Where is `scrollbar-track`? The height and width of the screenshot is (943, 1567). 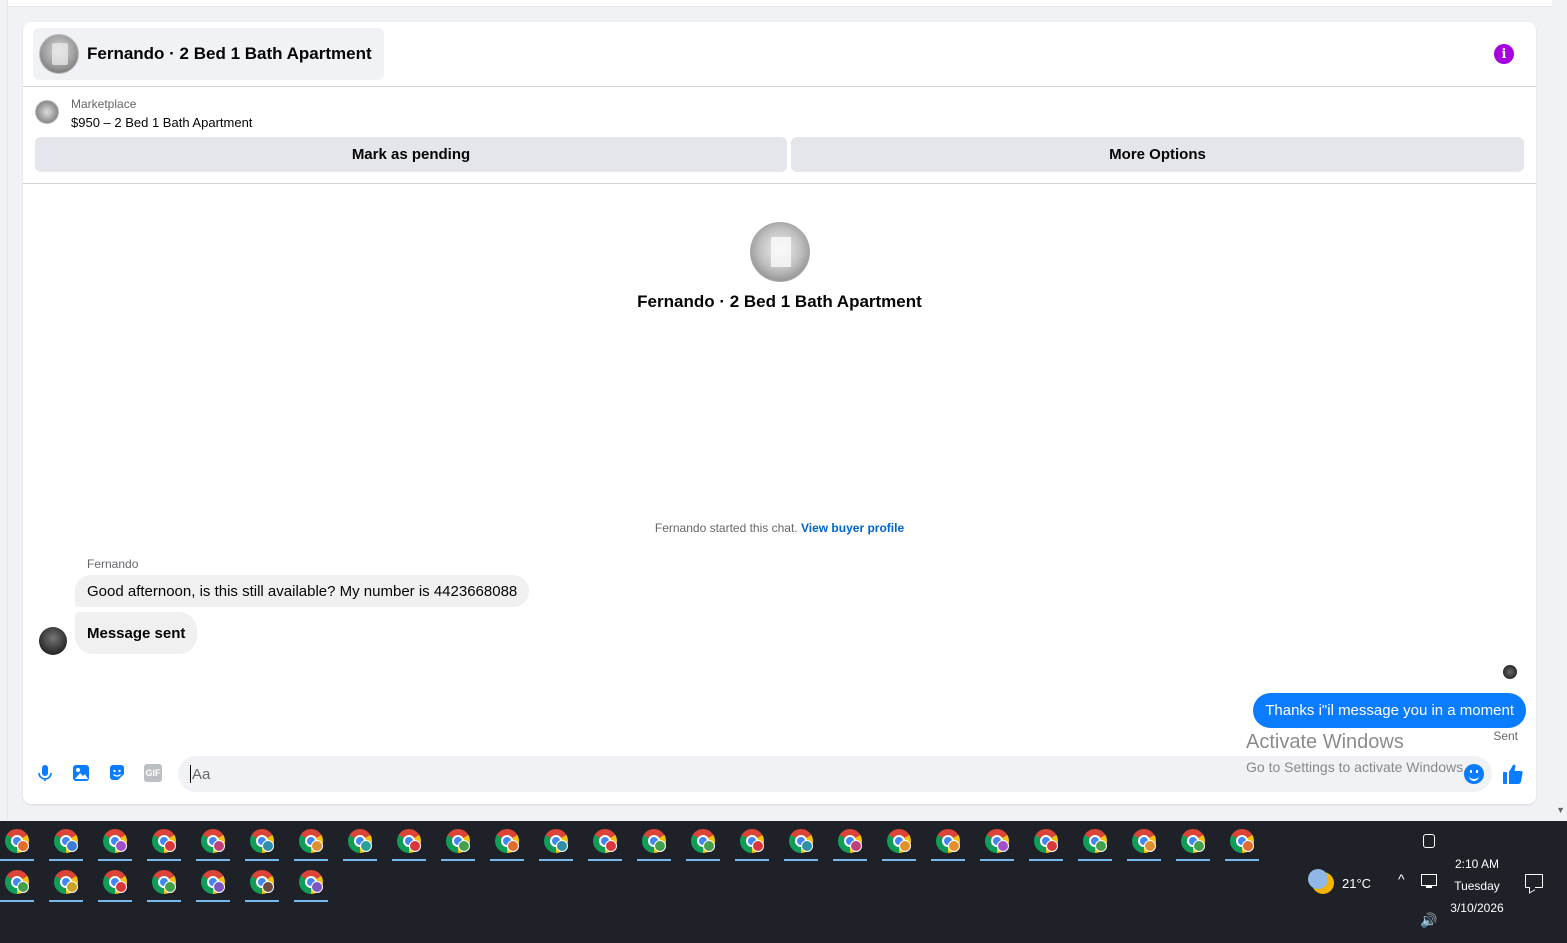
scrollbar-track is located at coordinates (1560, 410).